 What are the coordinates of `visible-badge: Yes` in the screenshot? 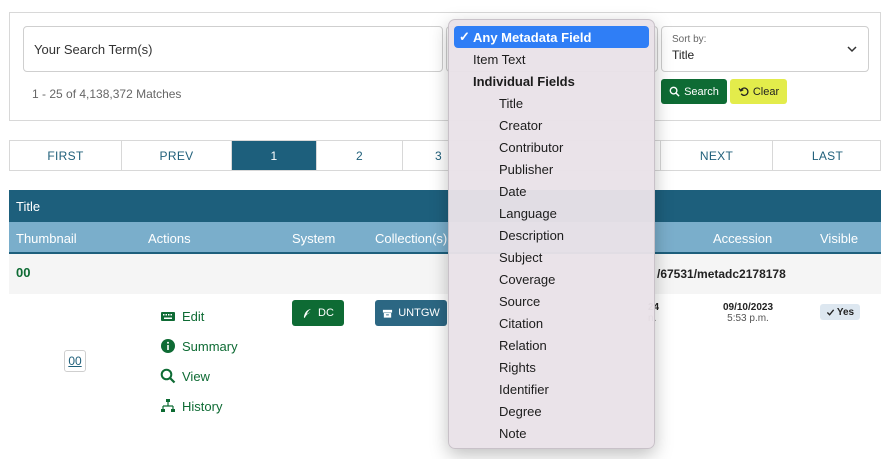 It's located at (840, 312).